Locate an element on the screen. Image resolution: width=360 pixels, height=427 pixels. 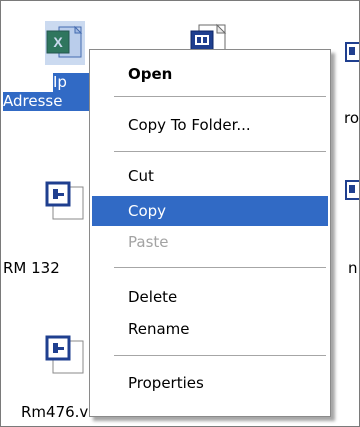
file-label-ro: ro is located at coordinates (351, 118).